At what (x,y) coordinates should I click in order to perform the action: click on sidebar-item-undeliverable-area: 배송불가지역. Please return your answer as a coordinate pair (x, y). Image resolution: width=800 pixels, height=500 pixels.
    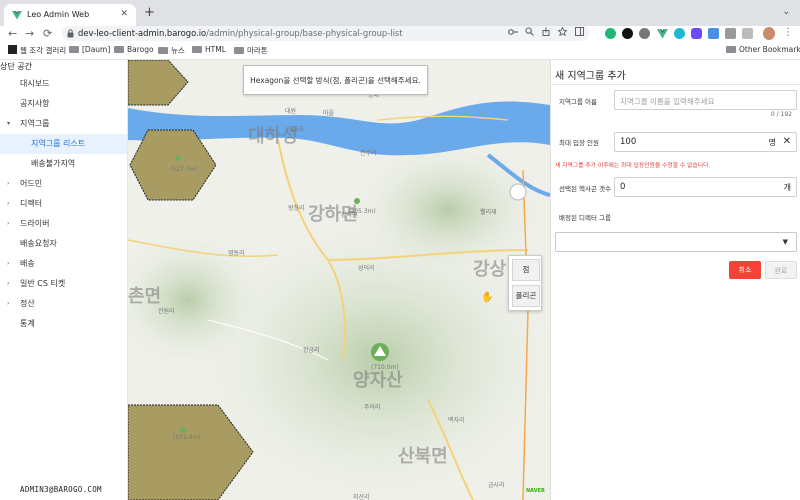
    Looking at the image, I should click on (63, 164).